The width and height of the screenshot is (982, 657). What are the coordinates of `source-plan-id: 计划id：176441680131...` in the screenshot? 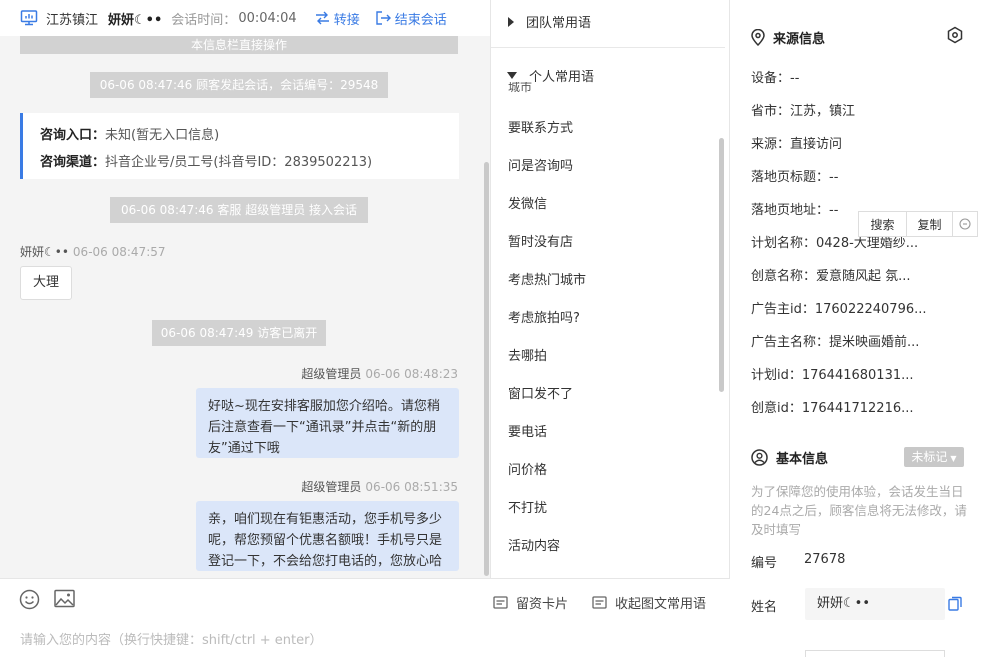 It's located at (832, 375).